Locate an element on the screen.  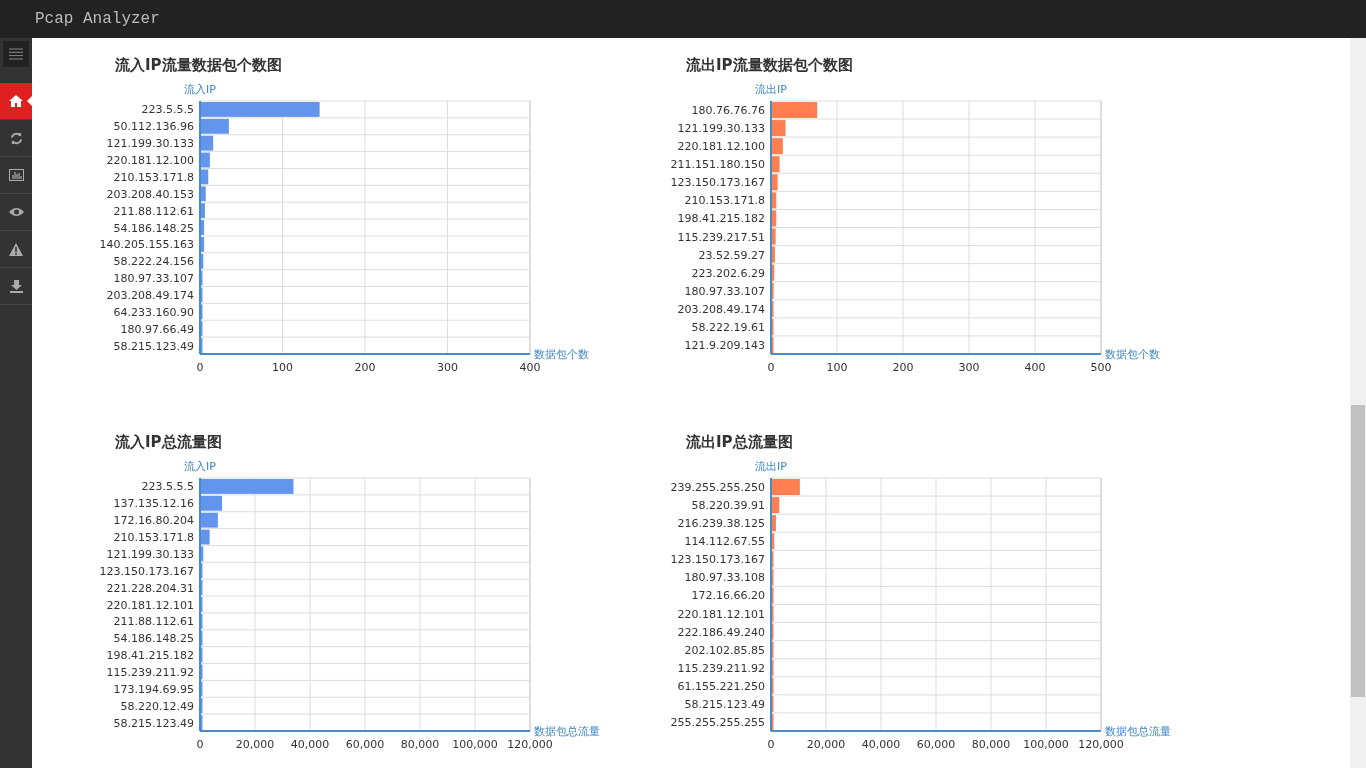
tick-label: 20,000 is located at coordinates (826, 744).